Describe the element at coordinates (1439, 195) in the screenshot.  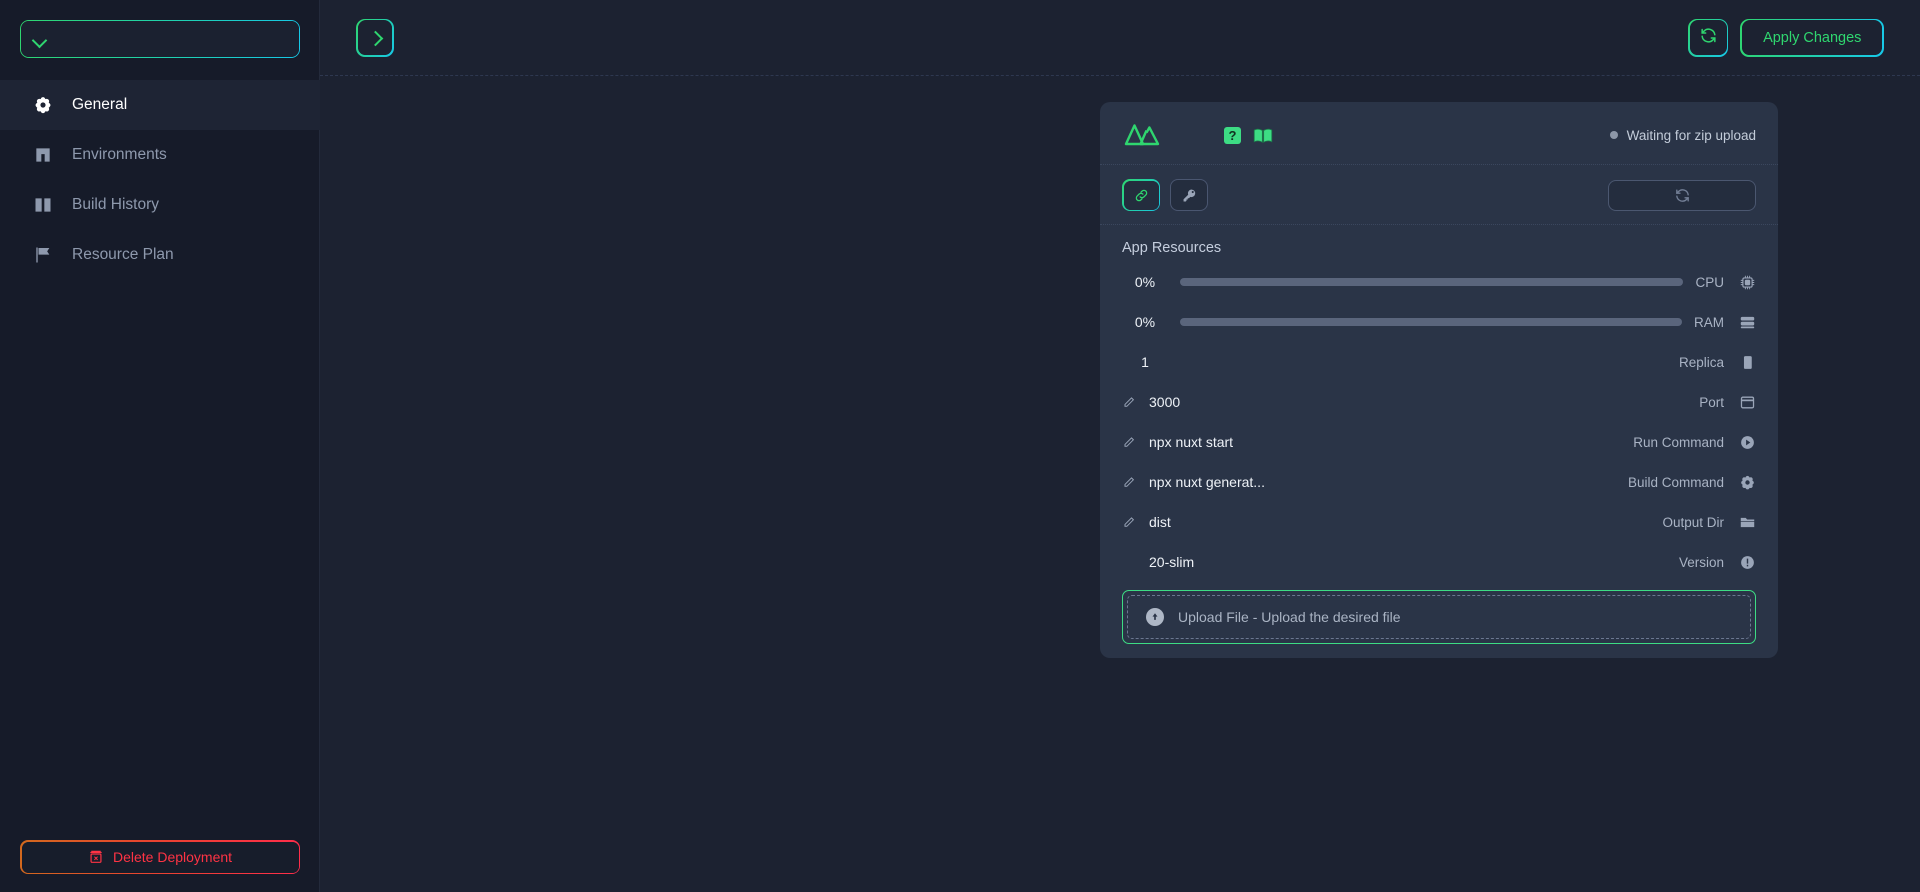
I see `card-toolbar` at that location.